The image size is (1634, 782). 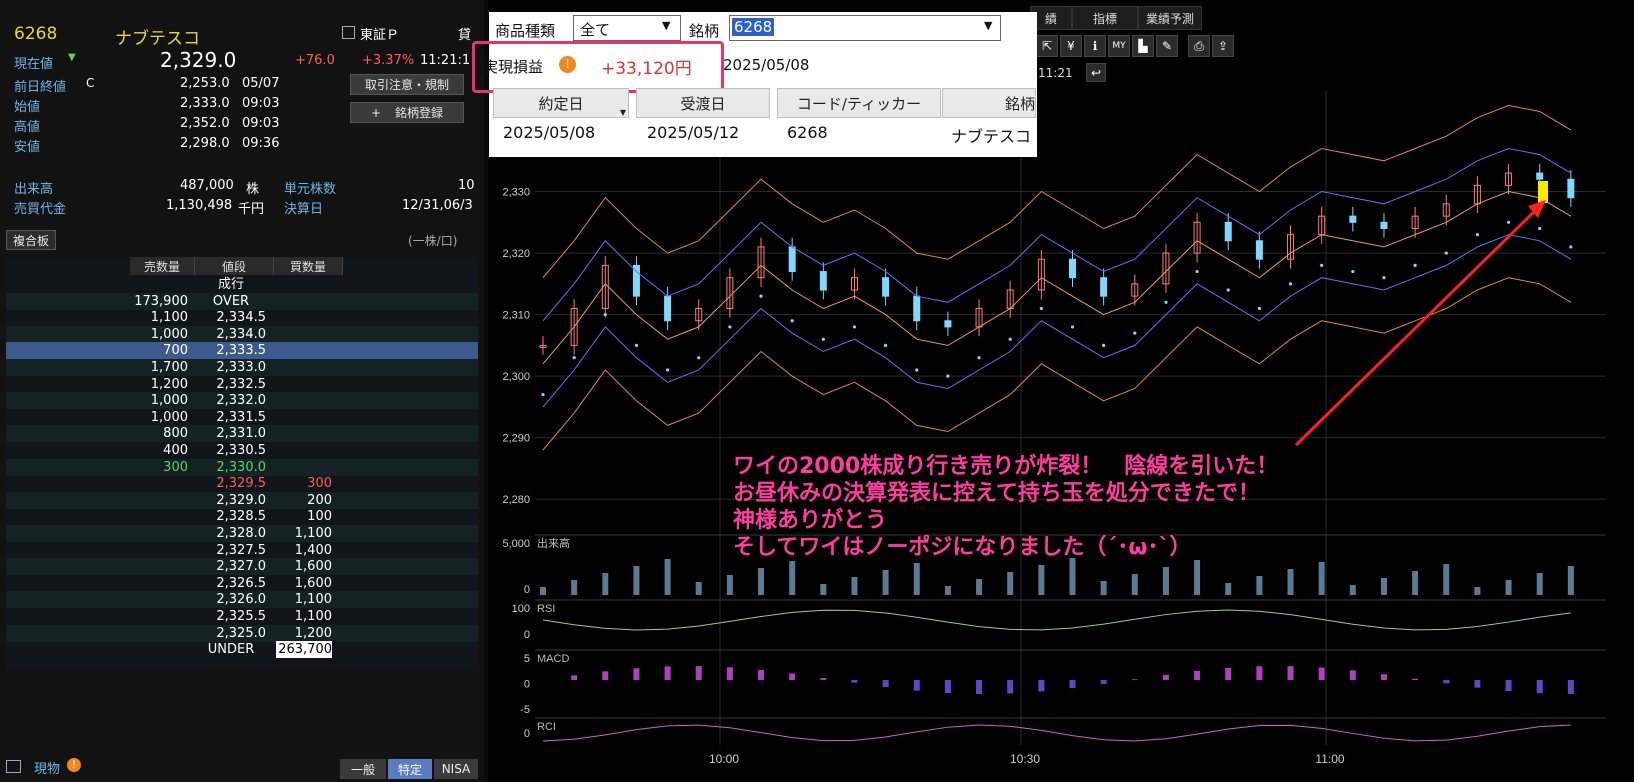 I want to click on panel-name: RCI, so click(x=546, y=727).